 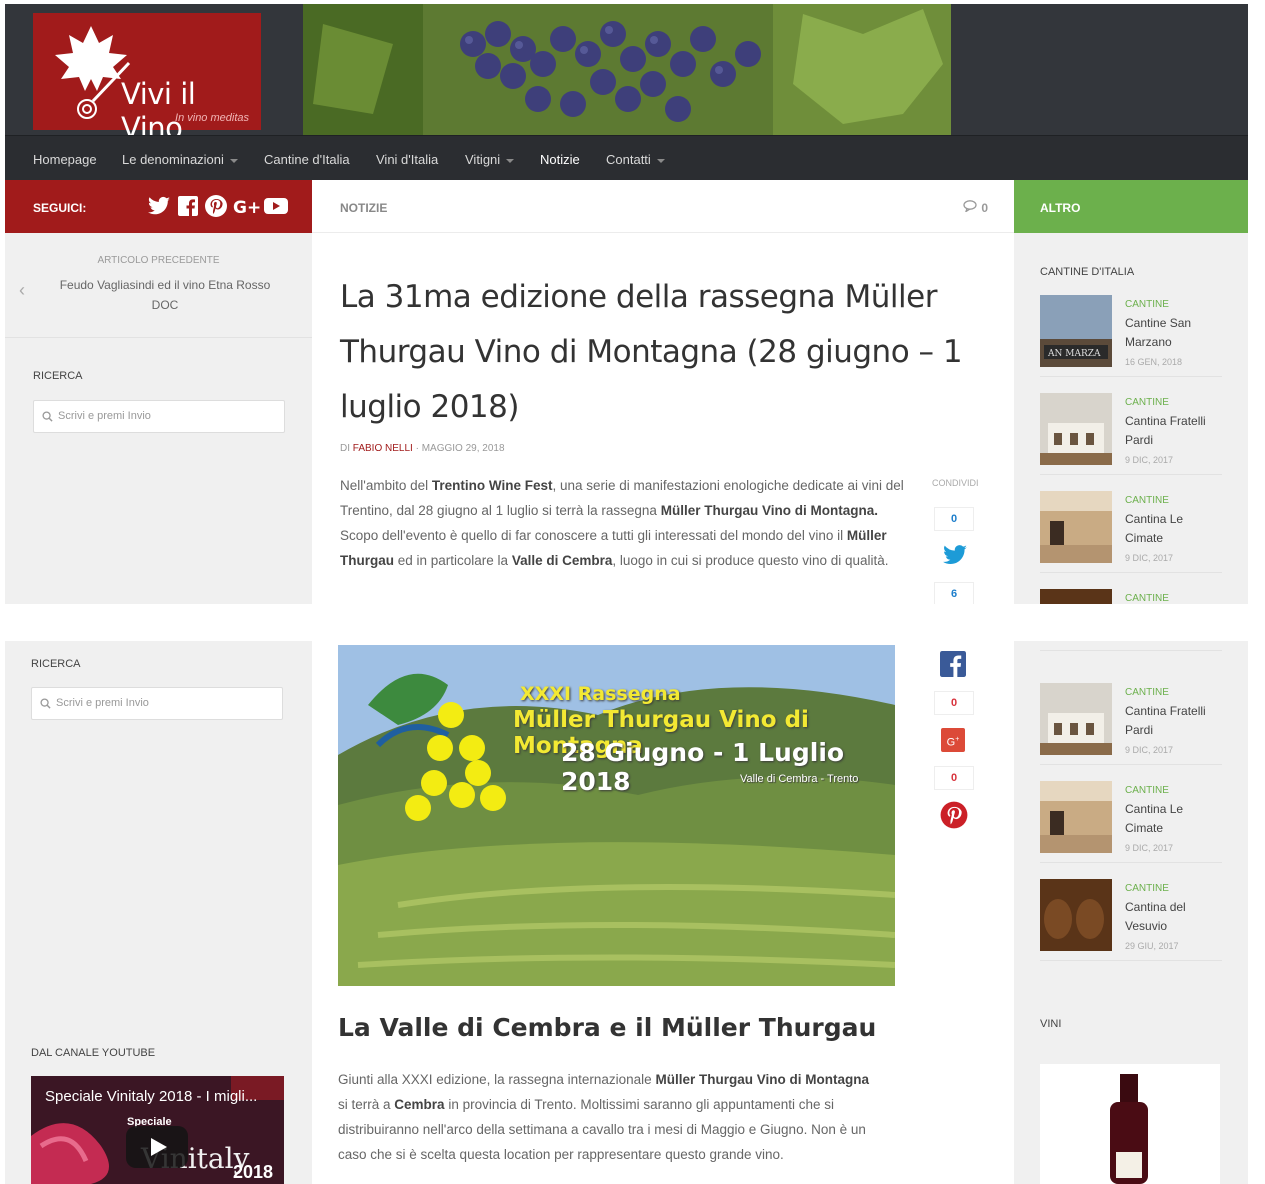 I want to click on facebook-icon, so click(x=188, y=206).